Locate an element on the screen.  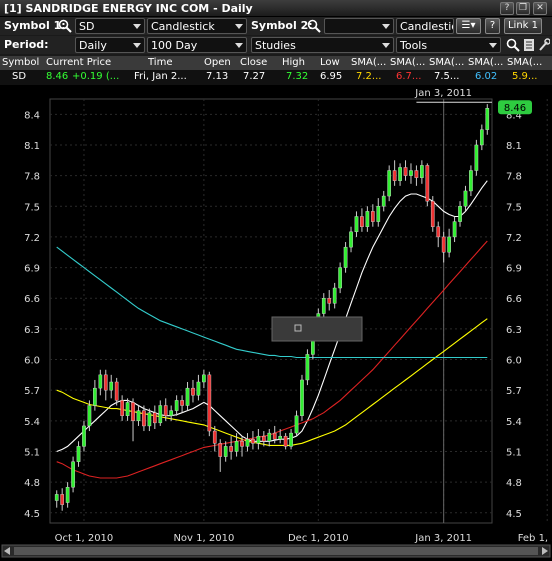
quote-close: 7.27 is located at coordinates (254, 76).